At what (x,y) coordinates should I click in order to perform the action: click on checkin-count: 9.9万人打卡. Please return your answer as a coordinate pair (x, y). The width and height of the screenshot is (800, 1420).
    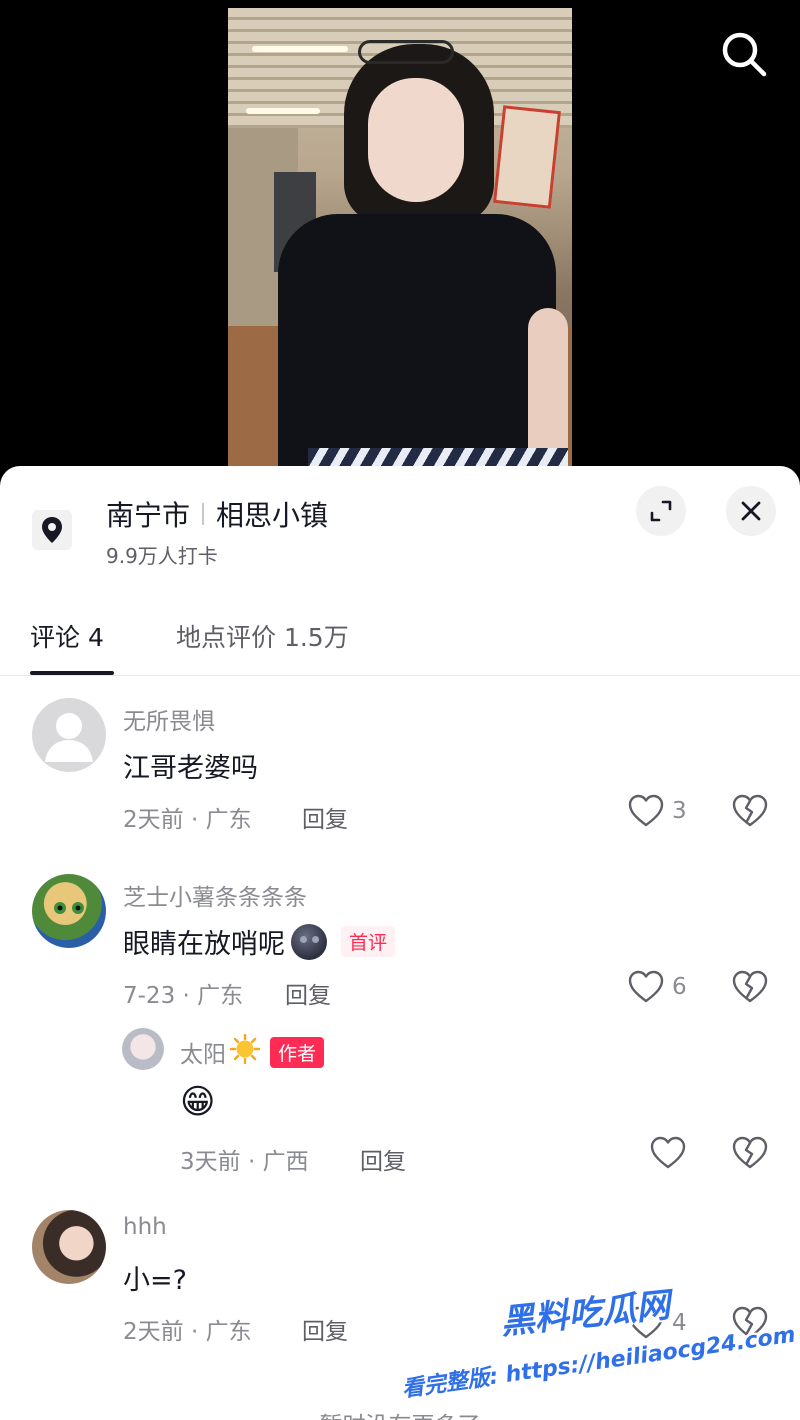
    Looking at the image, I should click on (162, 556).